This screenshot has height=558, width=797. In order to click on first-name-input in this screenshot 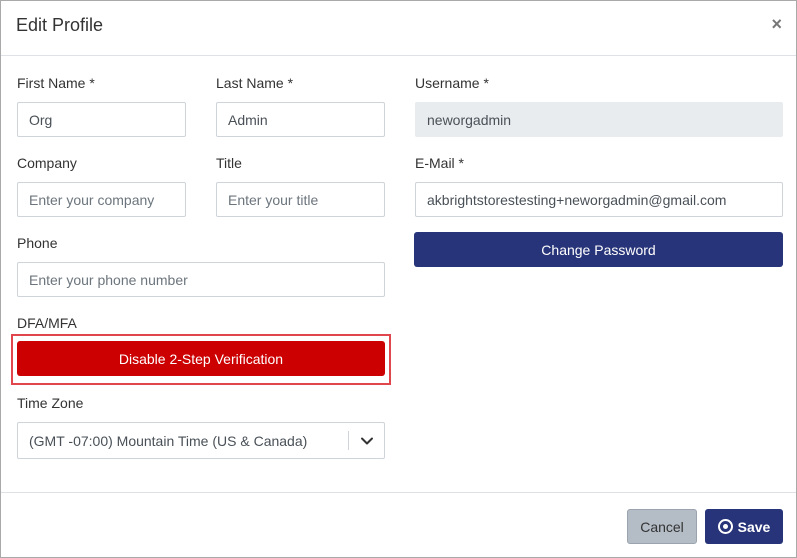, I will do `click(101, 119)`.